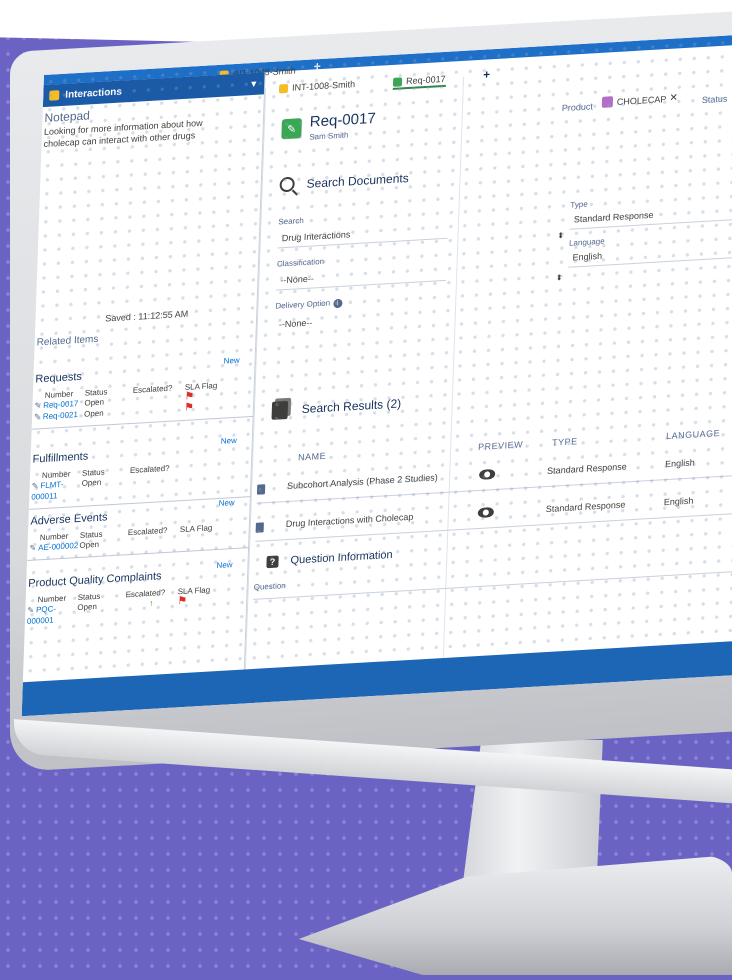 This screenshot has height=980, width=732. I want to click on search-label: Search, so click(291, 221).